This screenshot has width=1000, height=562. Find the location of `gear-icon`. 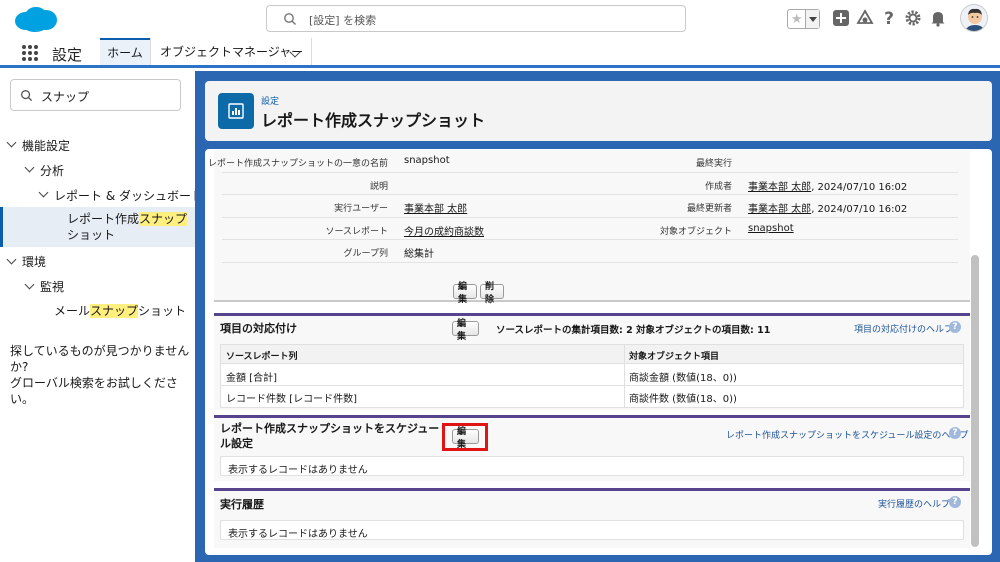

gear-icon is located at coordinates (913, 18).